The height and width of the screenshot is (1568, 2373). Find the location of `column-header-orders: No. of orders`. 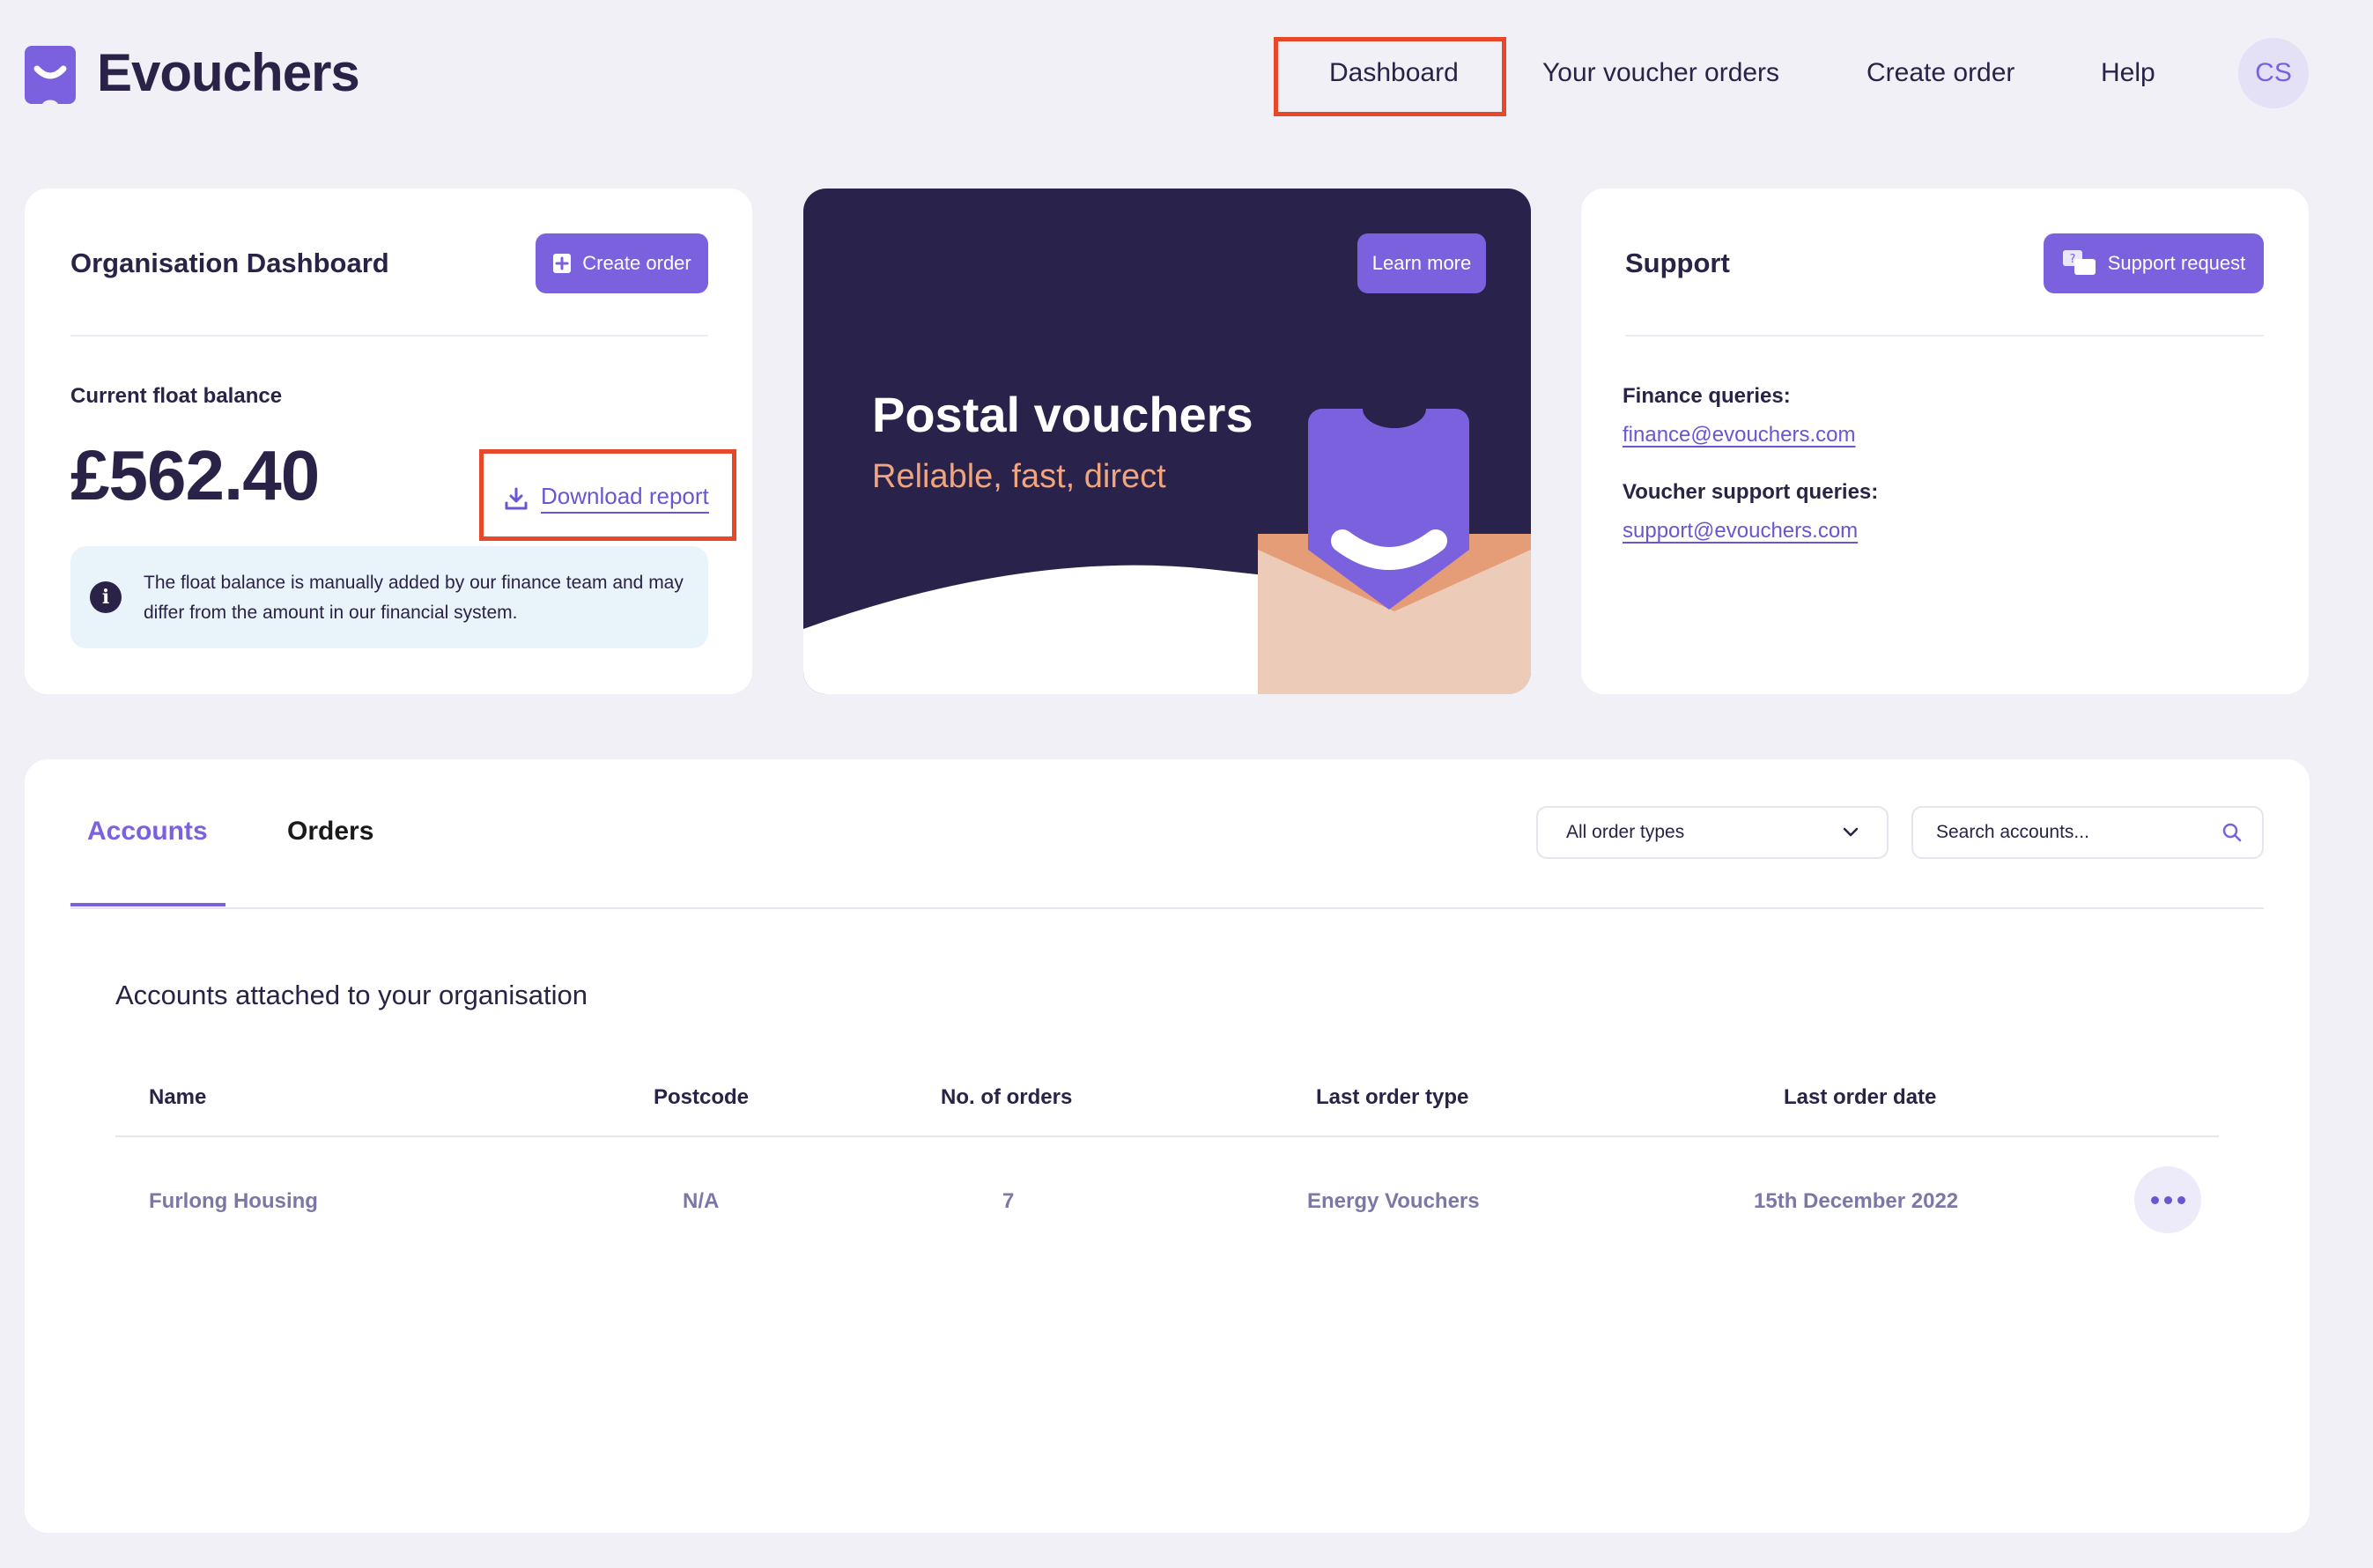

column-header-orders: No. of orders is located at coordinates (1007, 1097).